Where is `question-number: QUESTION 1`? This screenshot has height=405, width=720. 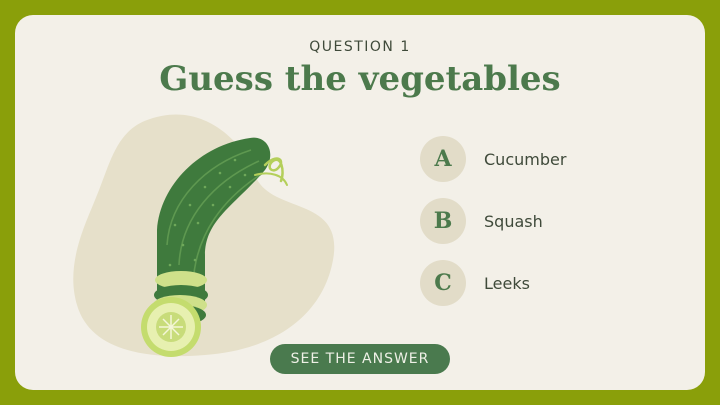
question-number: QUESTION 1 is located at coordinates (360, 47).